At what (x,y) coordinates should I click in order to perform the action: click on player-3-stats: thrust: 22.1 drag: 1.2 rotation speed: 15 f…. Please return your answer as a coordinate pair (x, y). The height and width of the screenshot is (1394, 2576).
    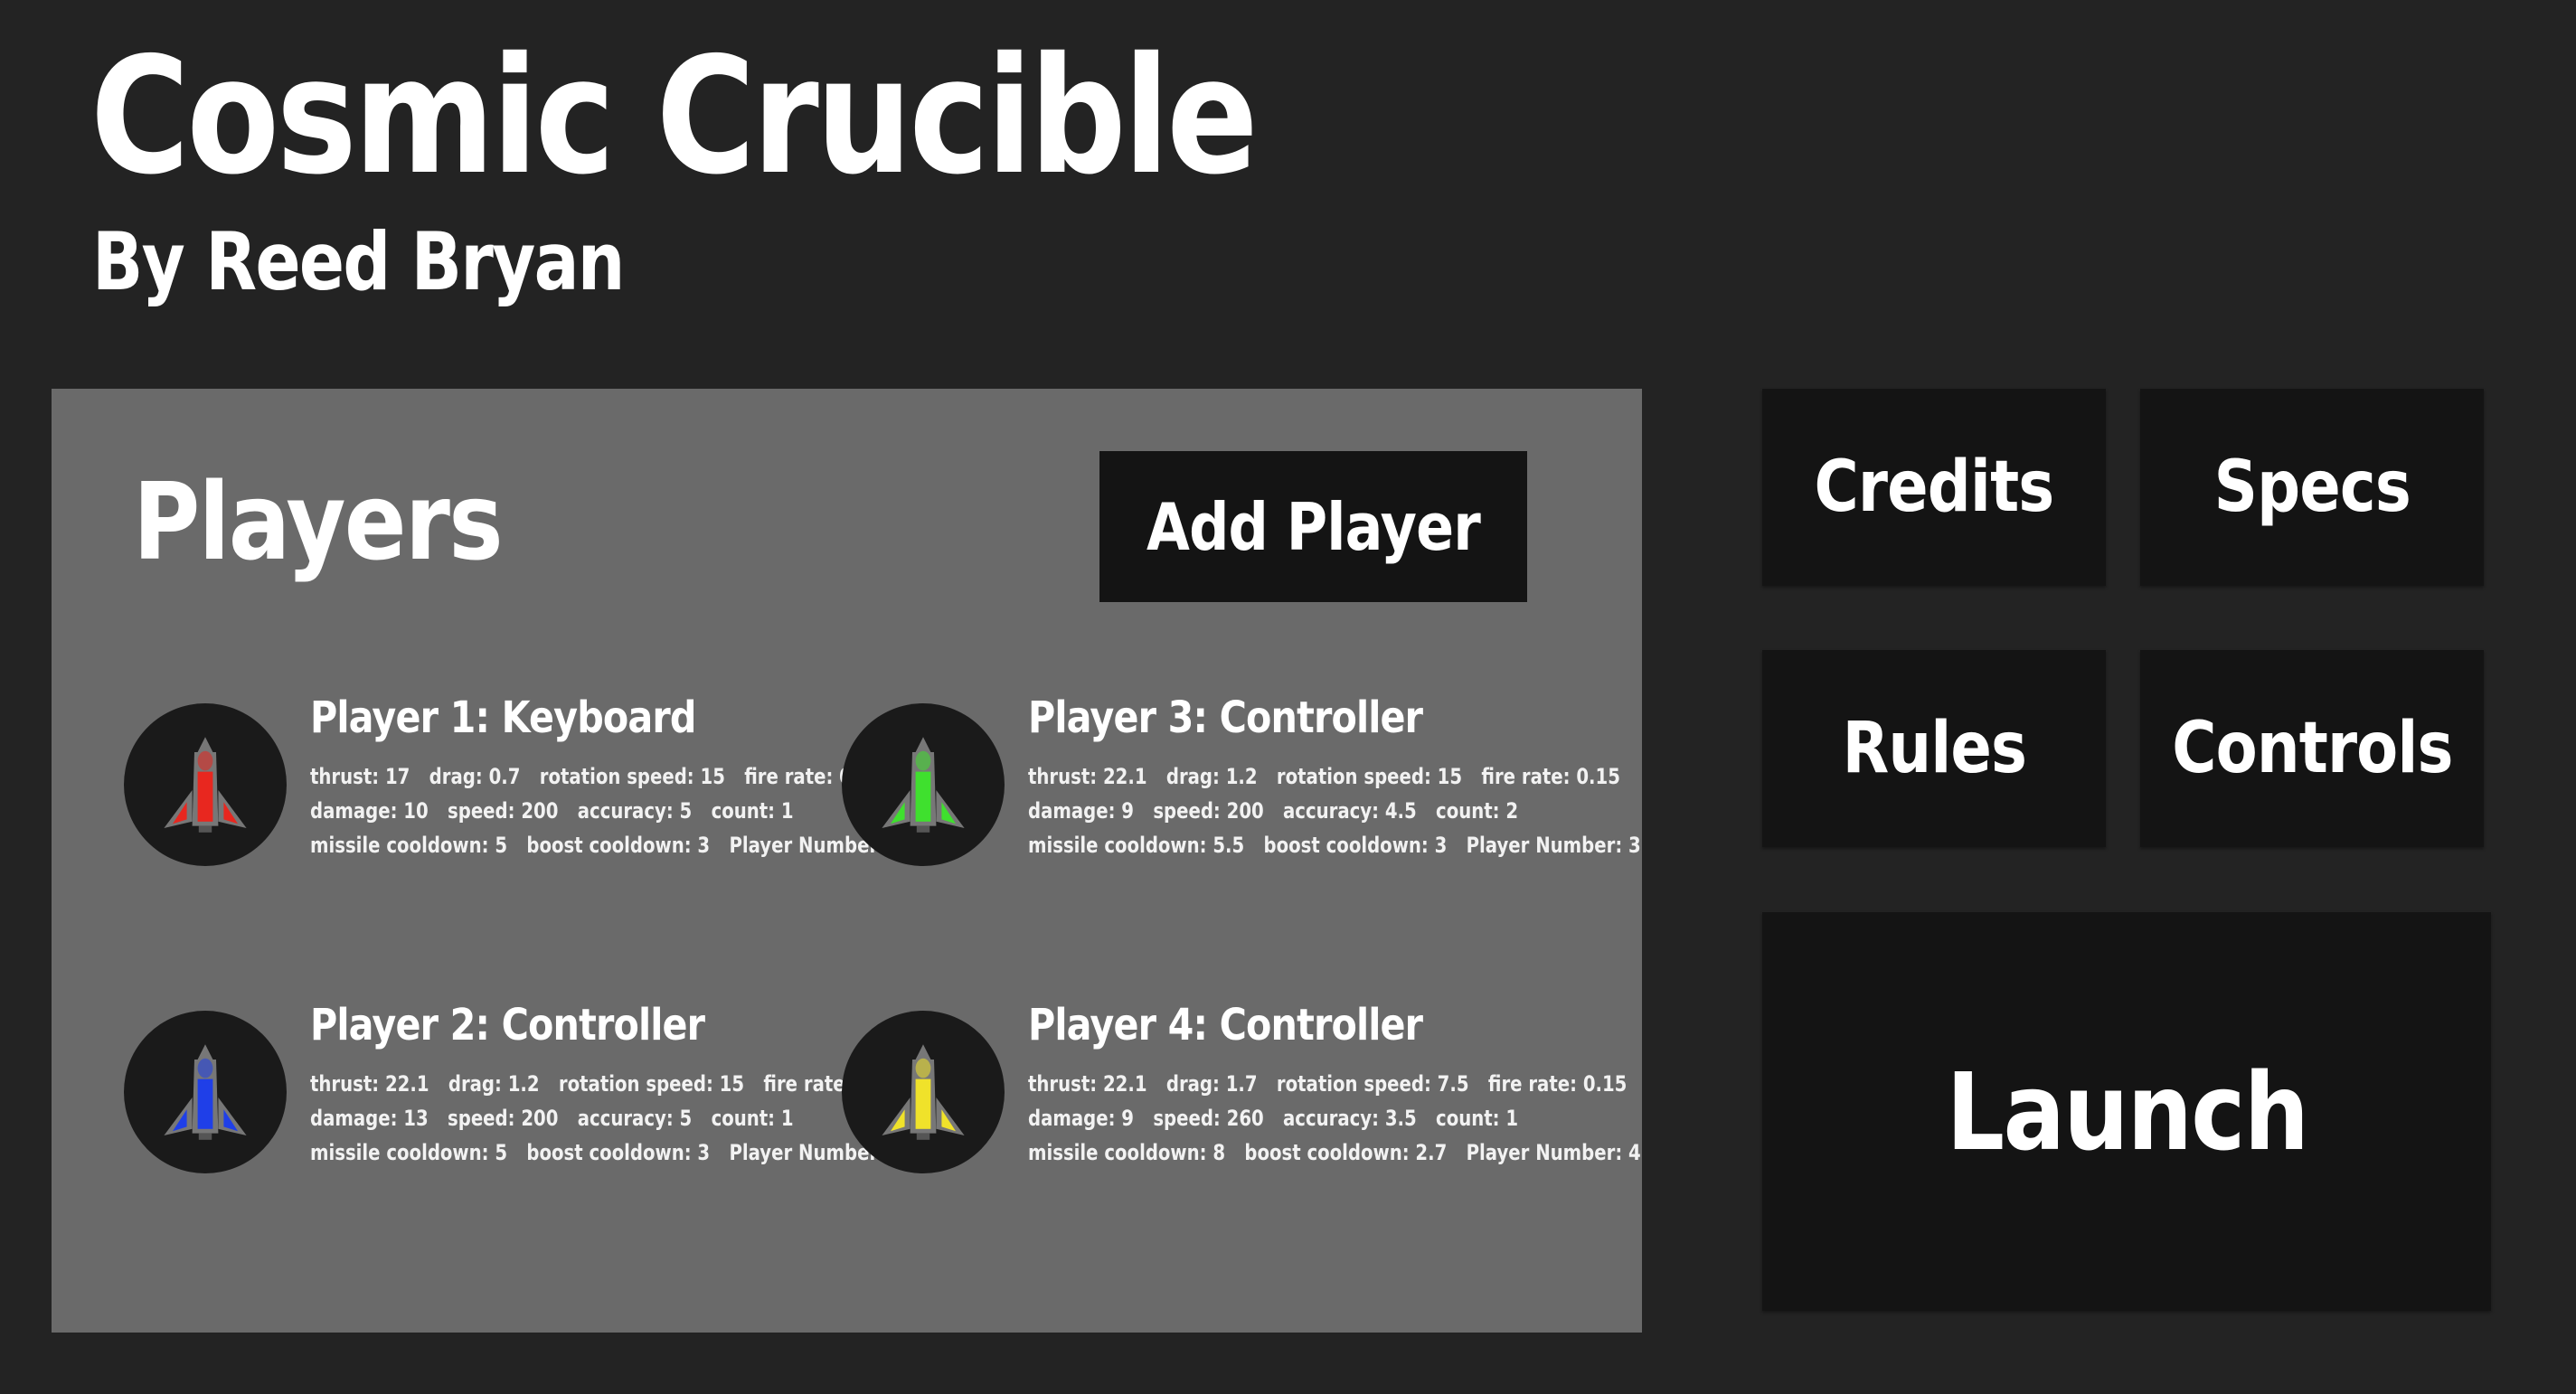
    Looking at the image, I should click on (1344, 811).